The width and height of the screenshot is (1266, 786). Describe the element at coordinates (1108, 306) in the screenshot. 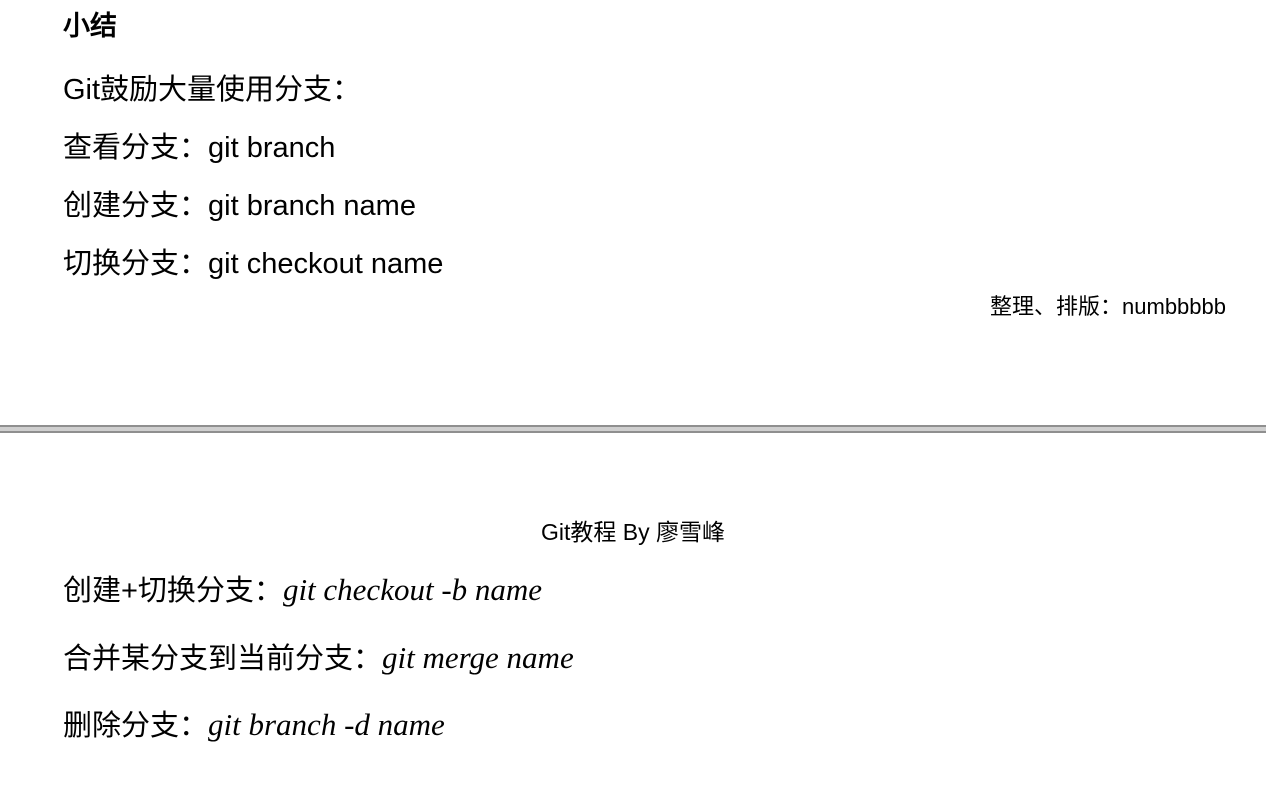

I see `credit-text: 整理、排版：numbbbbb` at that location.